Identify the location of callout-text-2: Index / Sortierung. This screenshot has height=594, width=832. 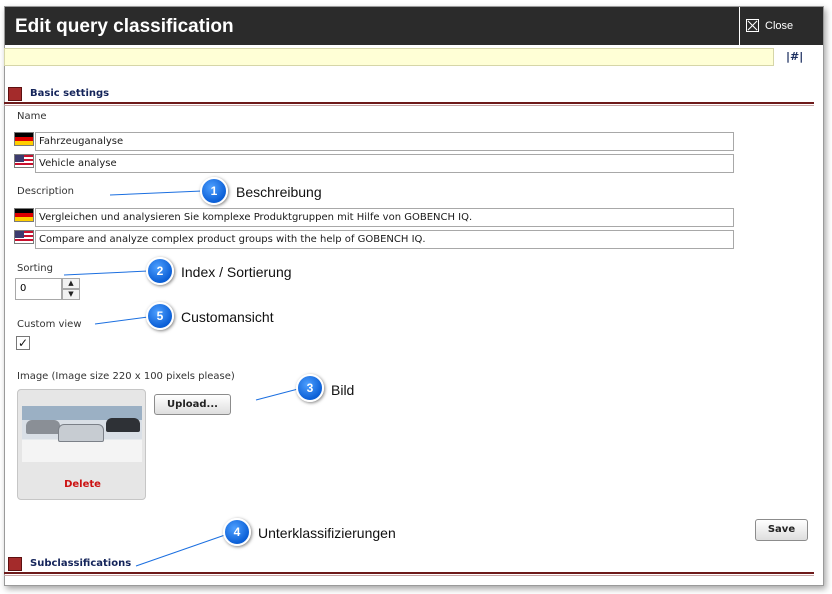
(236, 272).